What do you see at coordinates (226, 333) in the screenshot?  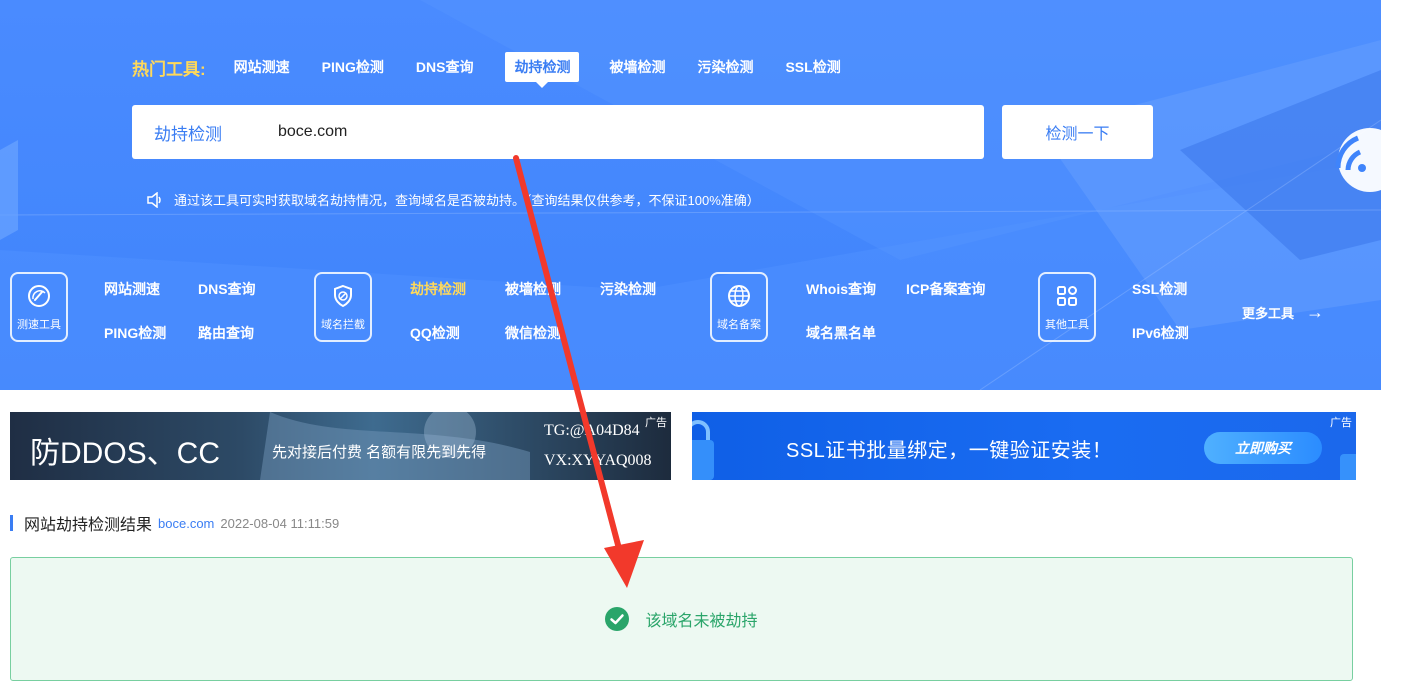 I see `tool-link-route: 路由查询` at bounding box center [226, 333].